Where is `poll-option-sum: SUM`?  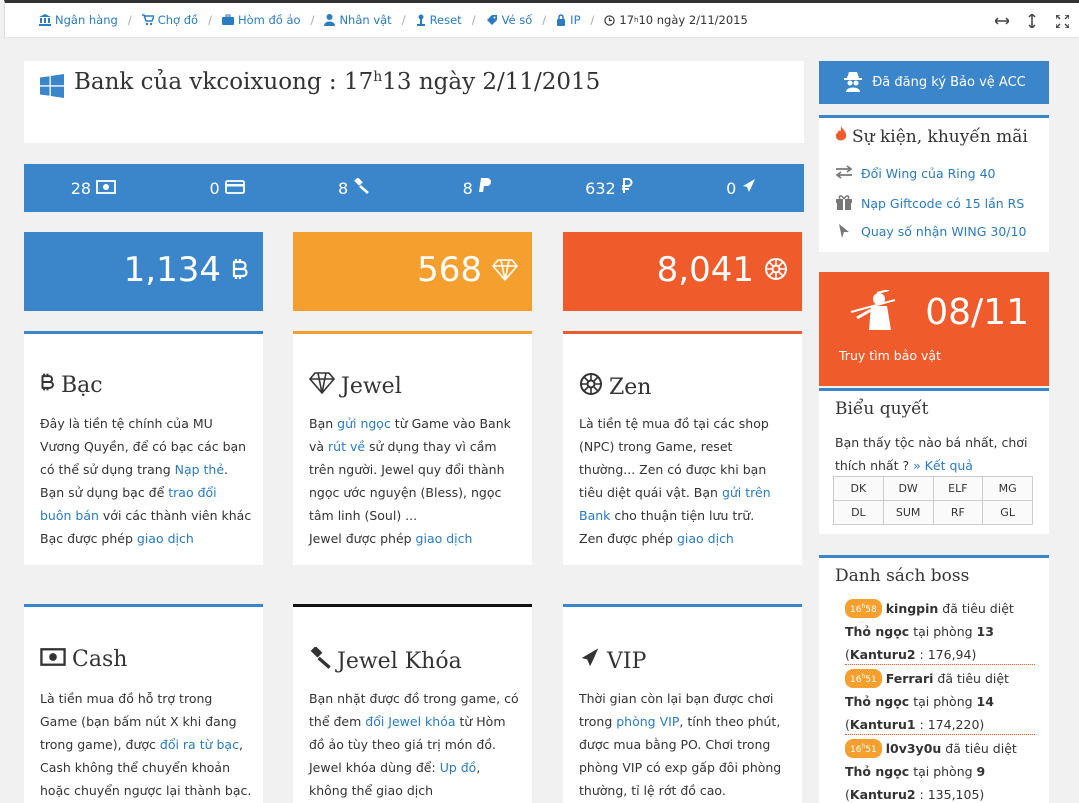
poll-option-sum: SUM is located at coordinates (908, 512).